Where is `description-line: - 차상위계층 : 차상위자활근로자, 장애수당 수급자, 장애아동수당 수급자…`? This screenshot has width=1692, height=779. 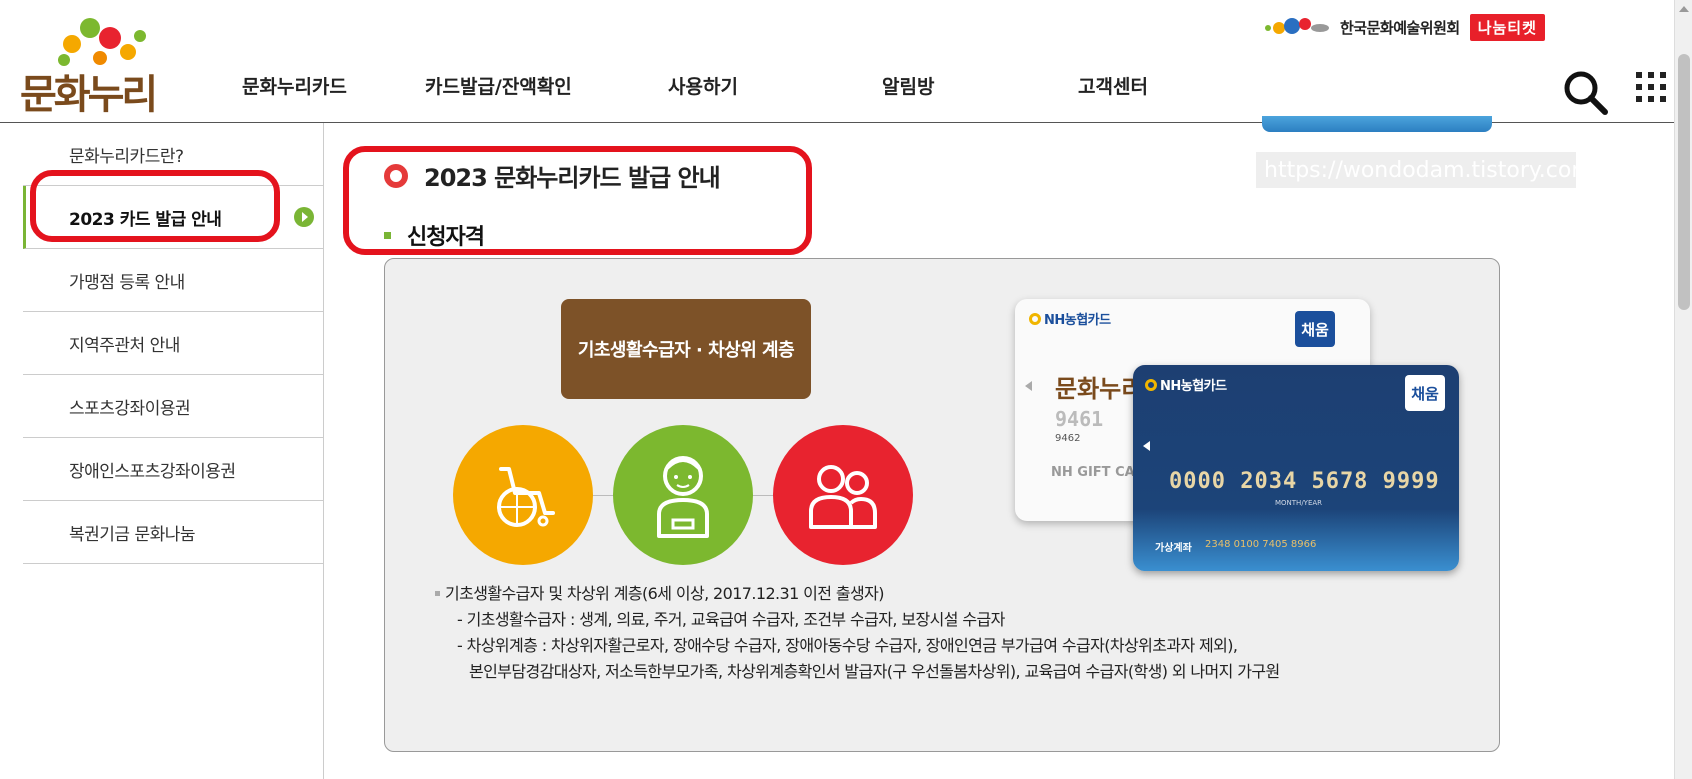 description-line: - 차상위계층 : 차상위자활근로자, 장애수당 수급자, 장애아동수당 수급자… is located at coordinates (847, 645).